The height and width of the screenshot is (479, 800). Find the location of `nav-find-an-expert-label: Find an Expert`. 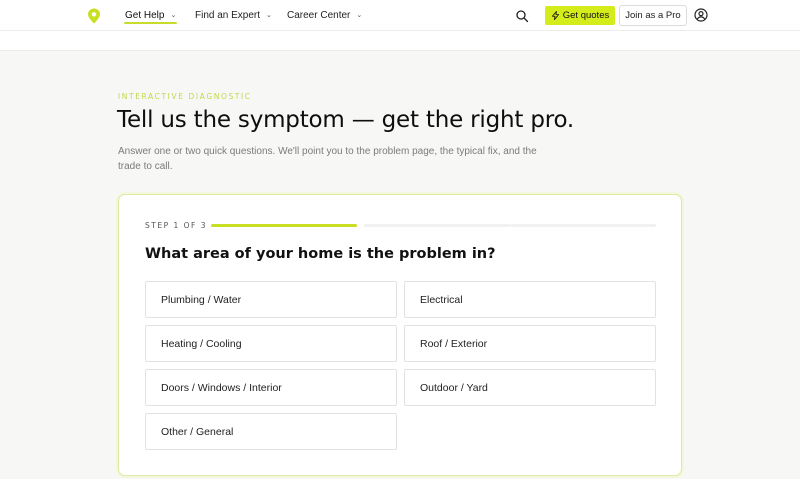

nav-find-an-expert-label: Find an Expert is located at coordinates (228, 15).